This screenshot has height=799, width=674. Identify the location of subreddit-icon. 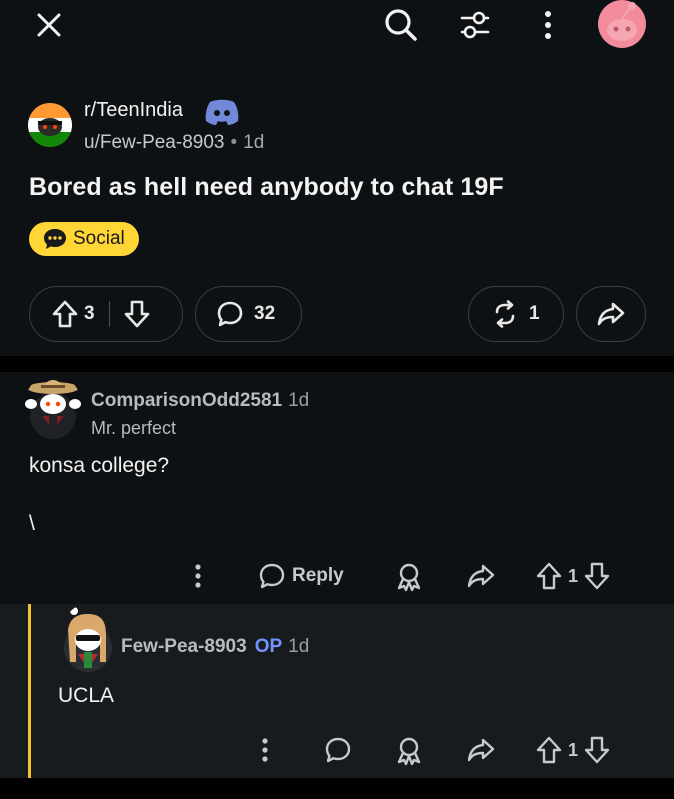
(50, 125).